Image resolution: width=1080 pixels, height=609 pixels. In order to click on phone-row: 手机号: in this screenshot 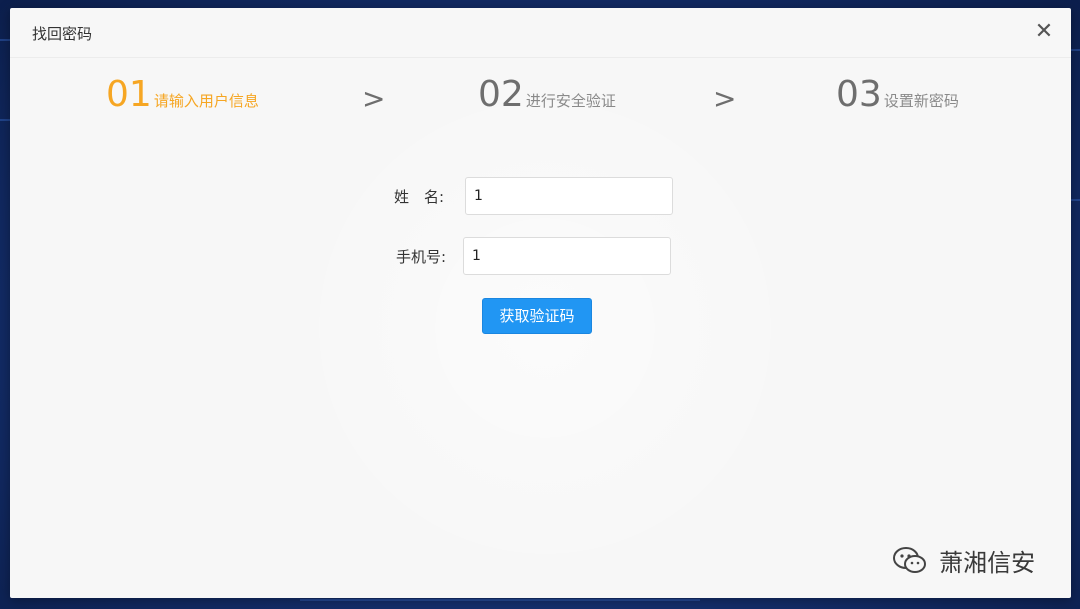, I will do `click(540, 256)`.